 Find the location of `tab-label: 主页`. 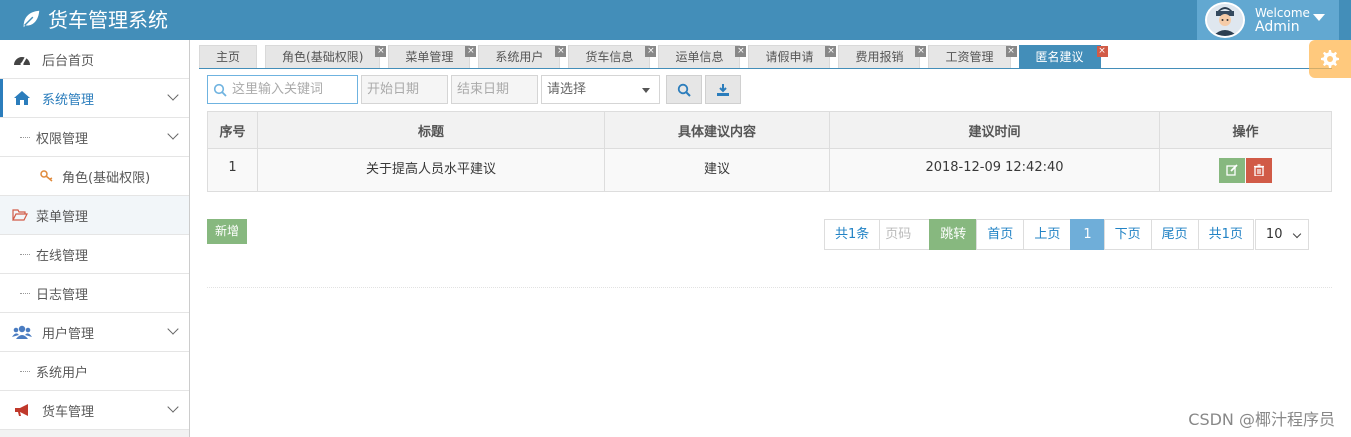

tab-label: 主页 is located at coordinates (228, 57).